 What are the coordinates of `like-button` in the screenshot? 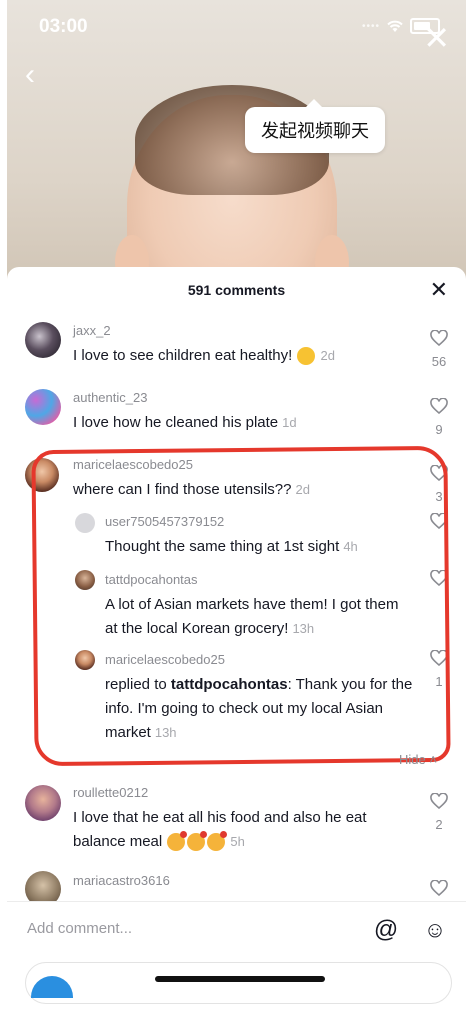 It's located at (439, 890).